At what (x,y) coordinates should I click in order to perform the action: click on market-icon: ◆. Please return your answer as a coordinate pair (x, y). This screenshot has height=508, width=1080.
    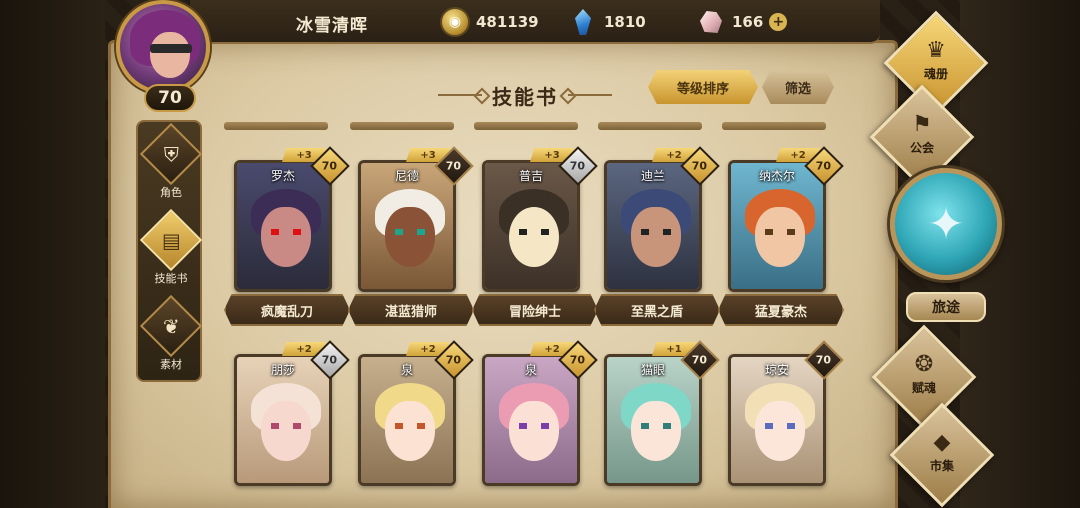
    Looking at the image, I should click on (942, 442).